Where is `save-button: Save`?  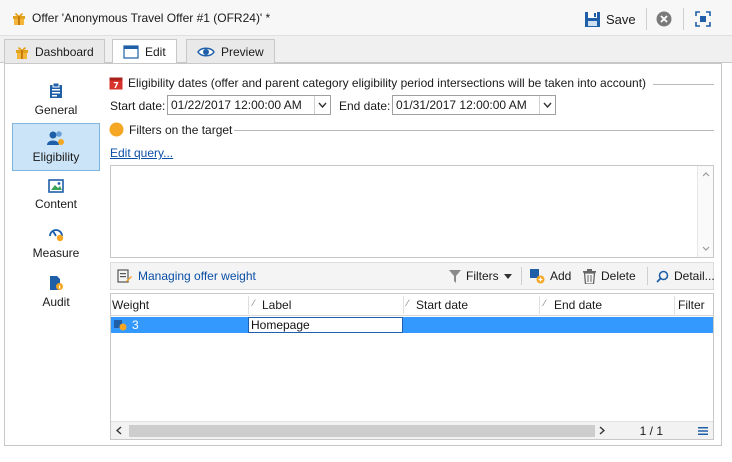 save-button: Save is located at coordinates (610, 19).